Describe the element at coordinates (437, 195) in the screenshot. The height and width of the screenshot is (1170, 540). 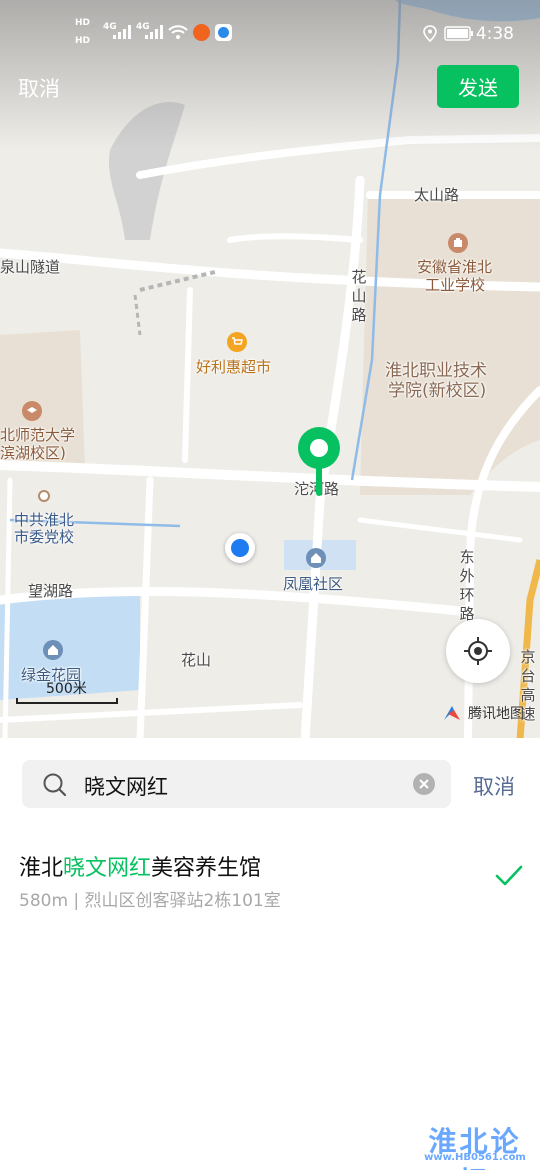
I see `map-label-taishan-road: 太山路` at that location.